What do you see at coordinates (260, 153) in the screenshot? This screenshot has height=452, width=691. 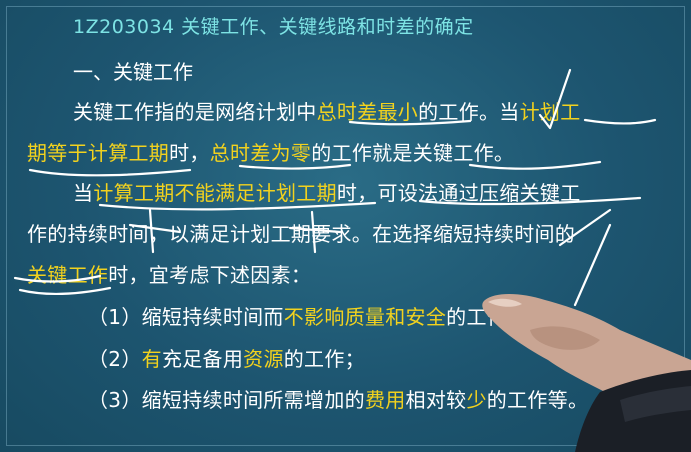 I see `highlight-total-float-zero: 总时差为零` at bounding box center [260, 153].